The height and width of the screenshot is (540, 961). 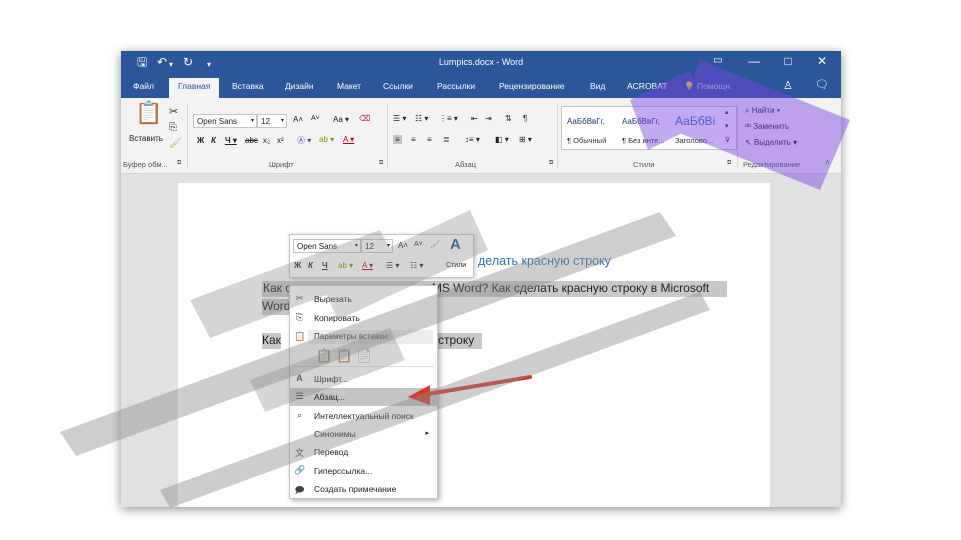 What do you see at coordinates (544, 261) in the screenshot?
I see `document-heading: делать красную строку` at bounding box center [544, 261].